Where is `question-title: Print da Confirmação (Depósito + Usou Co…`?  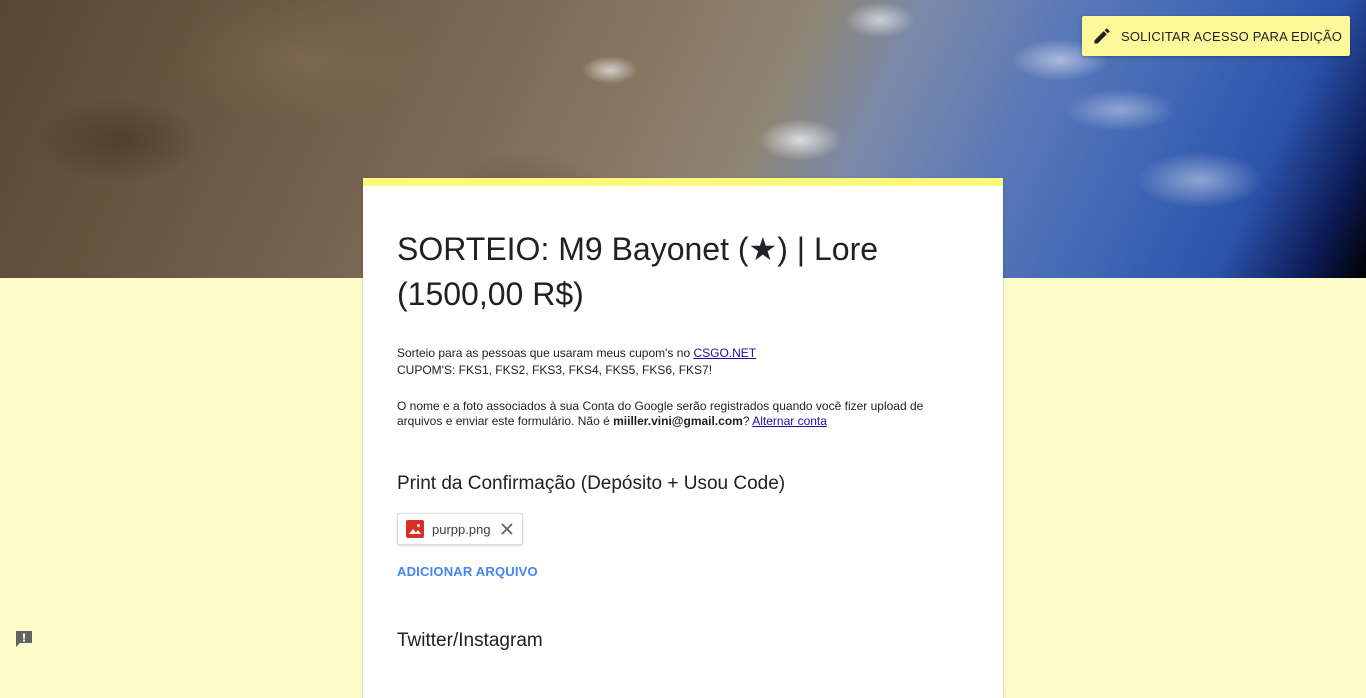
question-title: Print da Confirmação (Depósito + Usou Co… is located at coordinates (591, 483).